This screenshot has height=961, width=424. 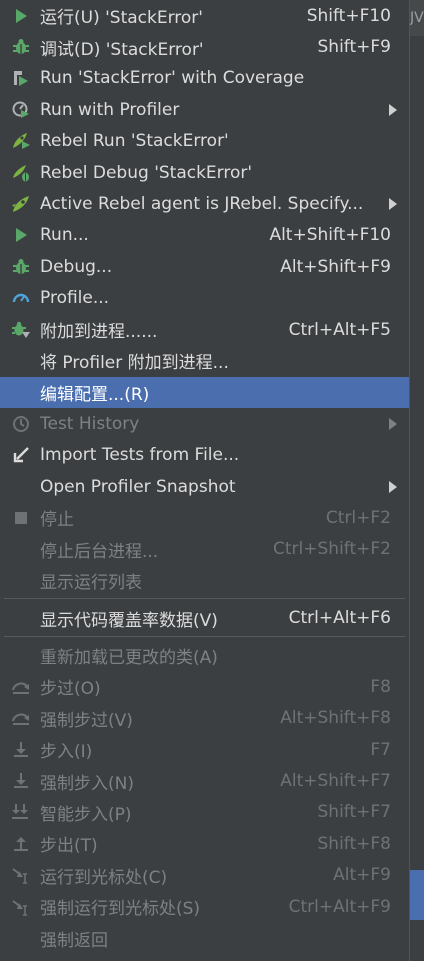 I want to click on menu-item-label: 运行到光标处(C), so click(x=104, y=877).